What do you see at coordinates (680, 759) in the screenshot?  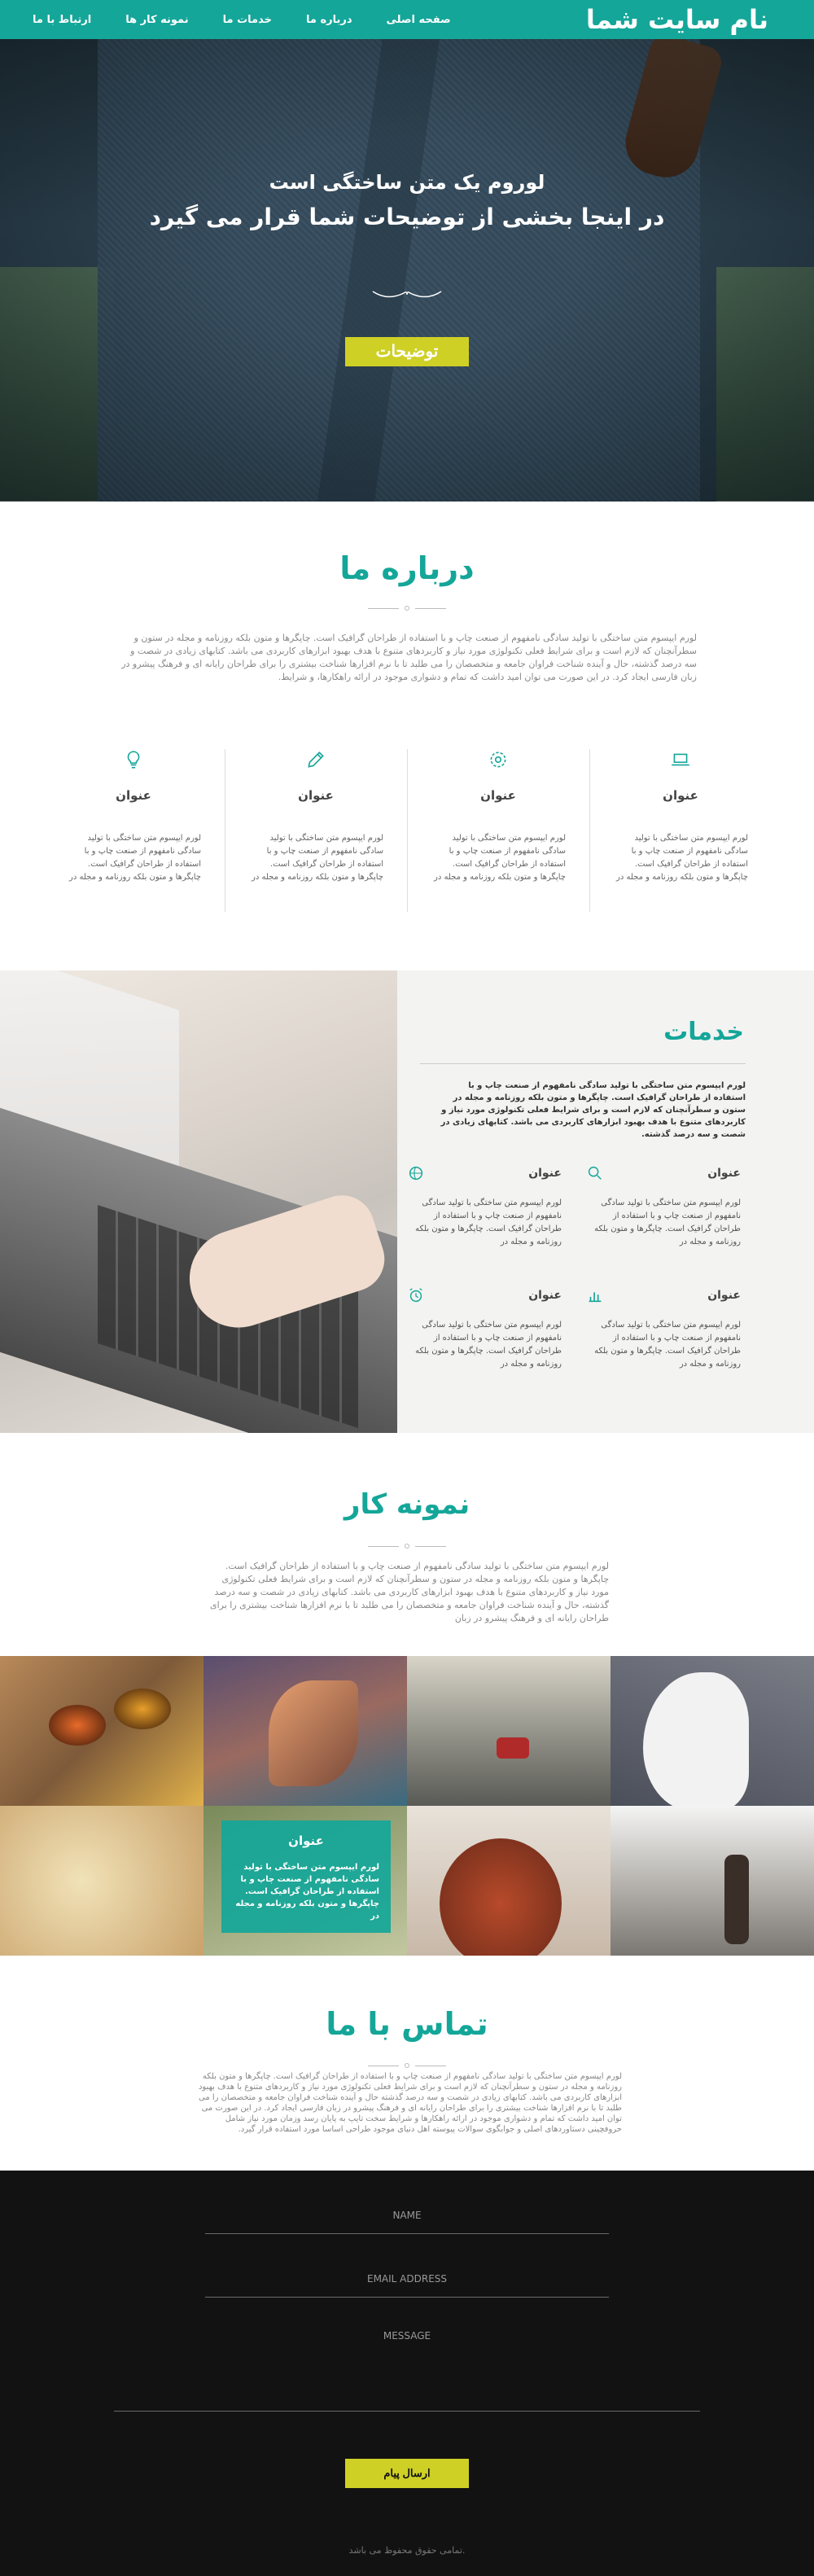 I see `laptop-icon` at bounding box center [680, 759].